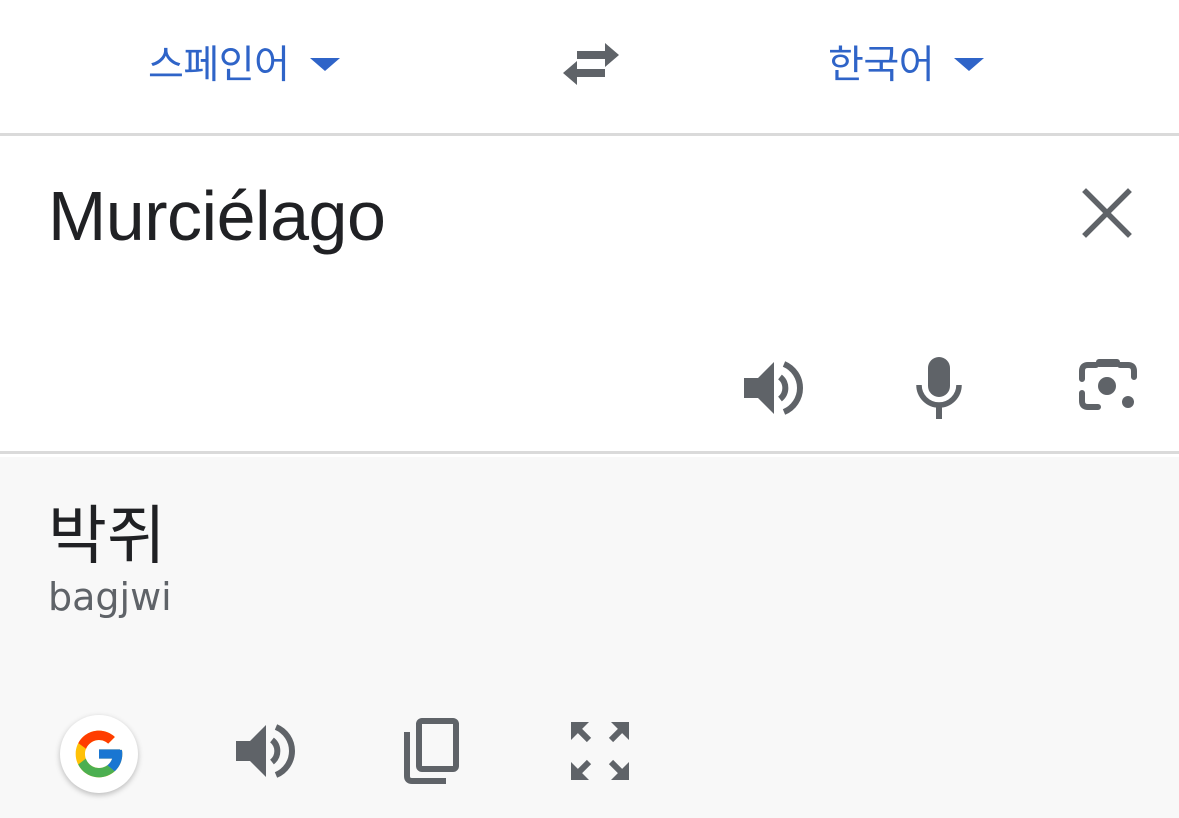 The image size is (1179, 818). I want to click on clear-input-button, so click(1107, 213).